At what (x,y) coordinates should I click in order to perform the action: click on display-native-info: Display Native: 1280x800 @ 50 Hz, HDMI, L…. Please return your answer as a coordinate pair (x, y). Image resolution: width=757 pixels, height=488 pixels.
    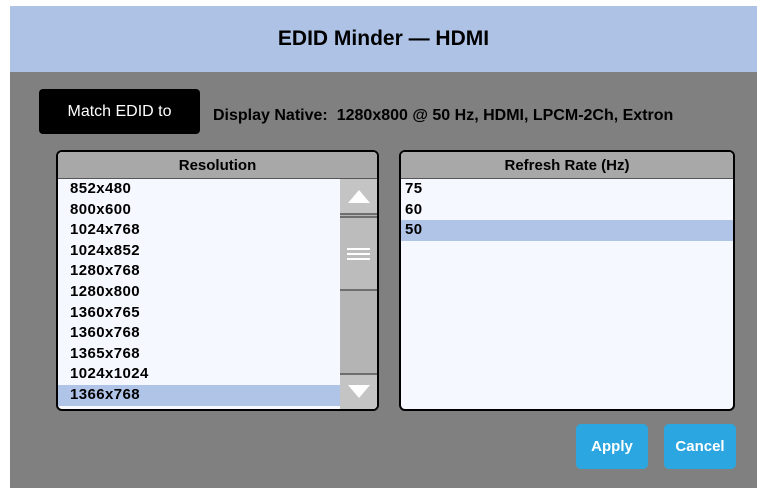
    Looking at the image, I should click on (443, 116).